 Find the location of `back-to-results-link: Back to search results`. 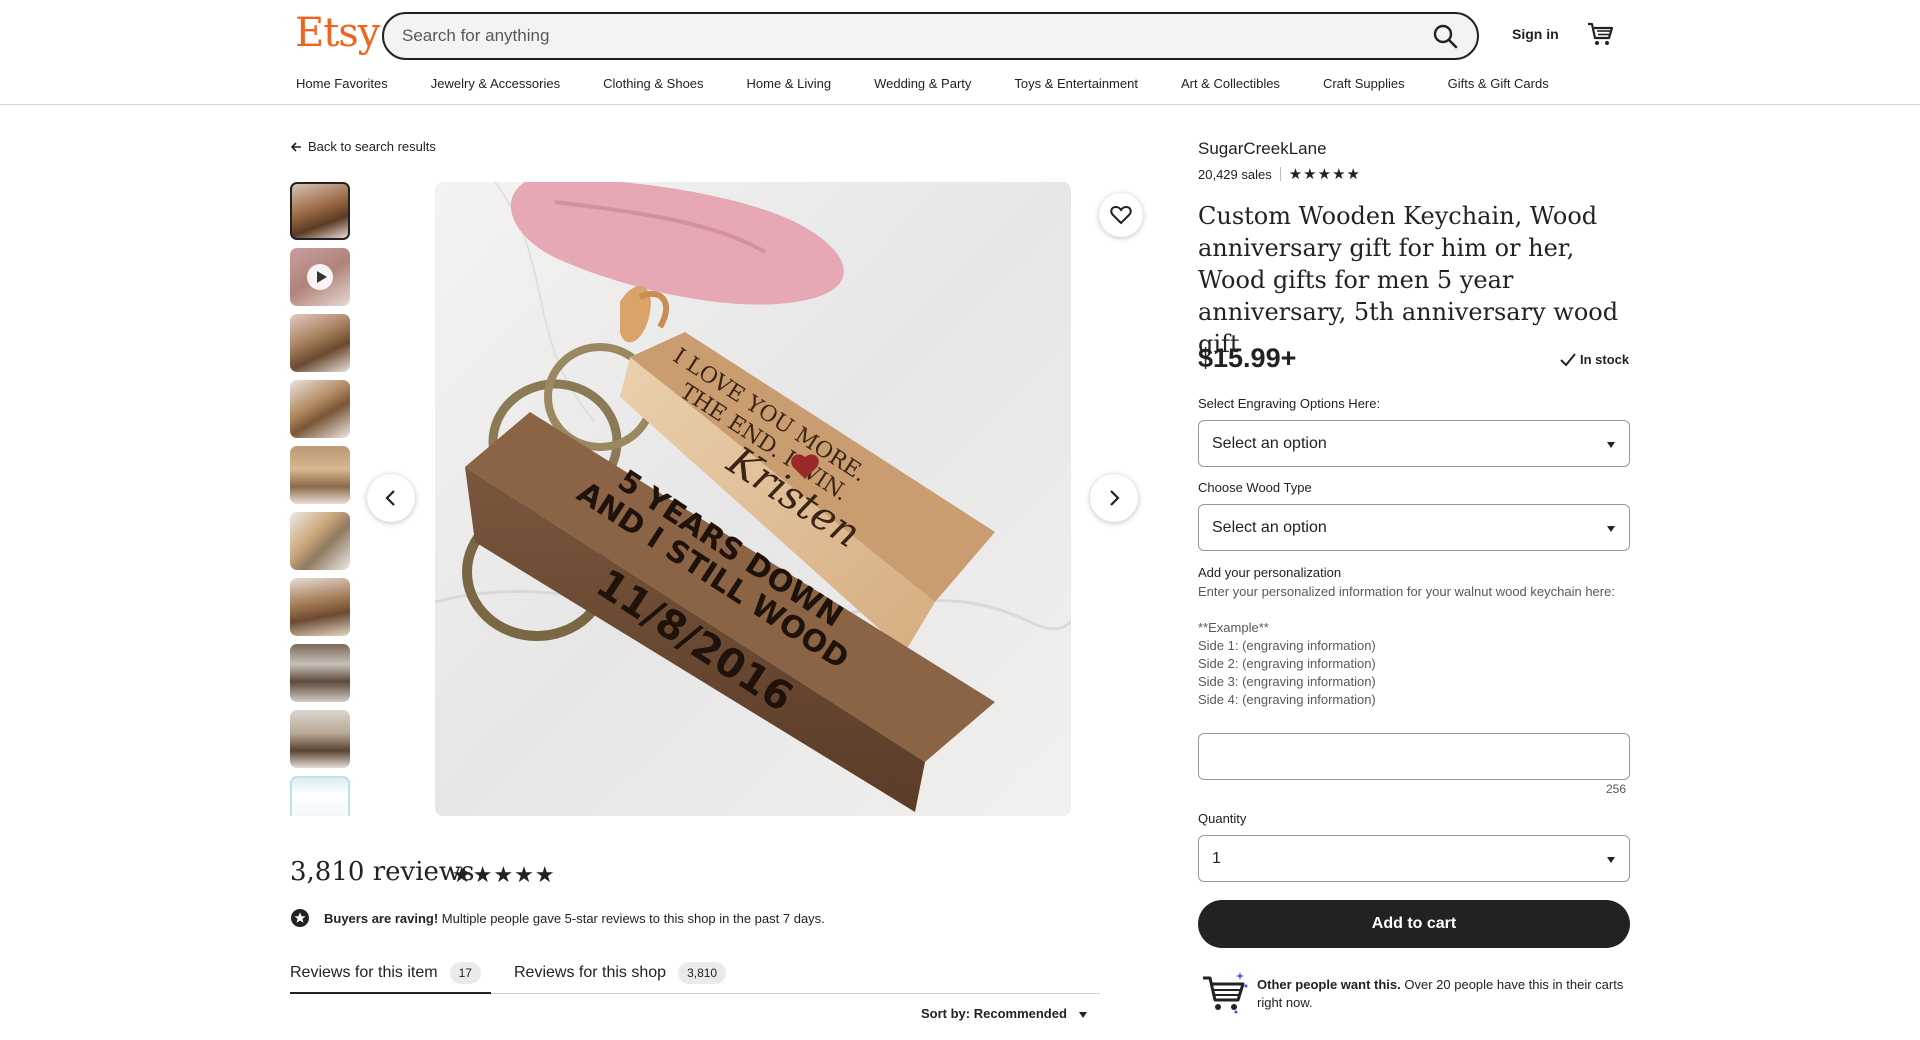

back-to-results-link: Back to search results is located at coordinates (363, 146).